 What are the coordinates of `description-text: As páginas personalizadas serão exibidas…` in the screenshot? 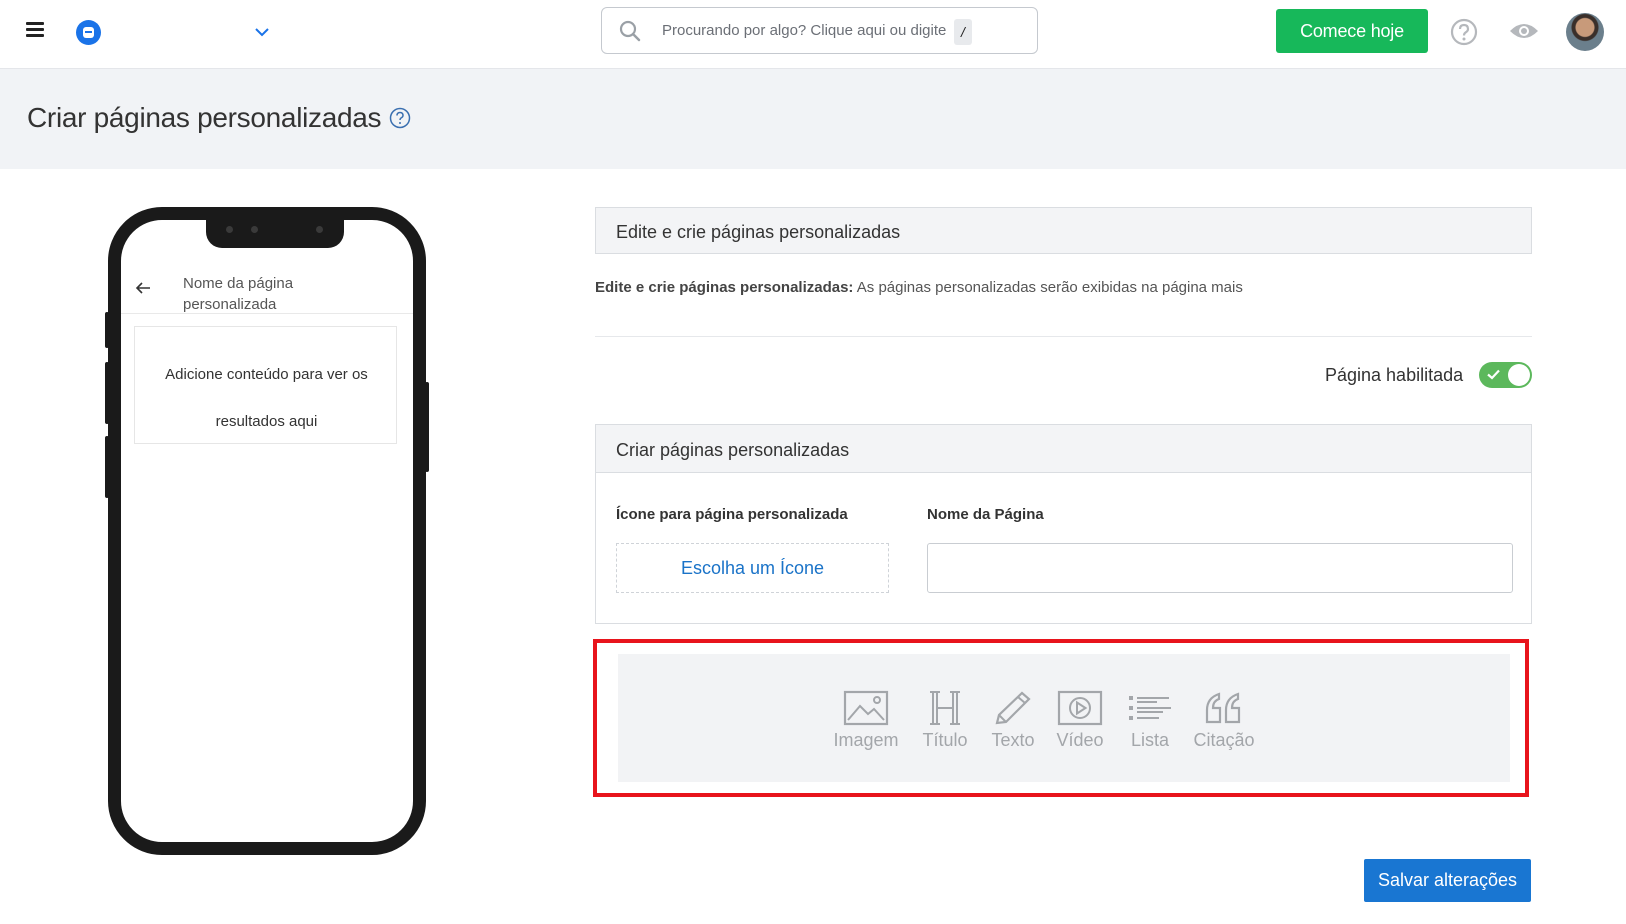 It's located at (1048, 287).